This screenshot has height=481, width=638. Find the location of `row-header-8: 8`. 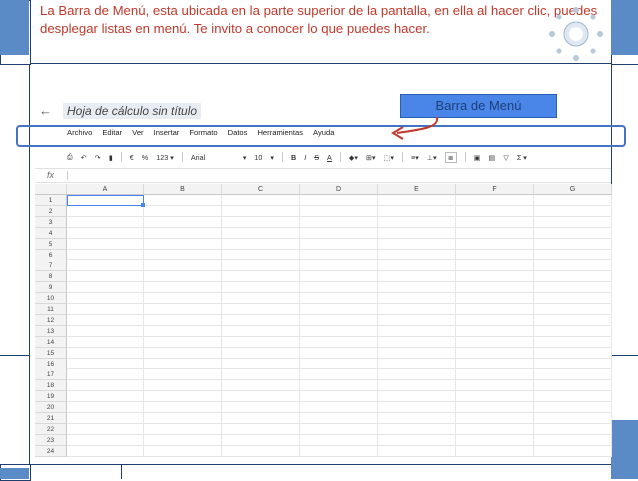

row-header-8: 8 is located at coordinates (51, 277).